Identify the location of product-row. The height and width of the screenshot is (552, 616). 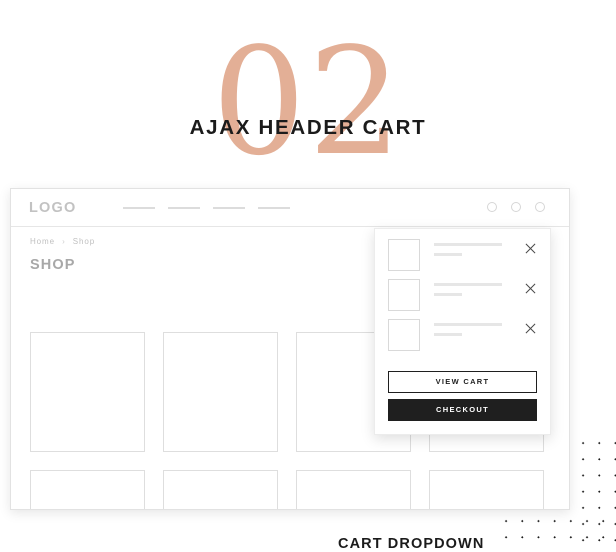
(295, 489).